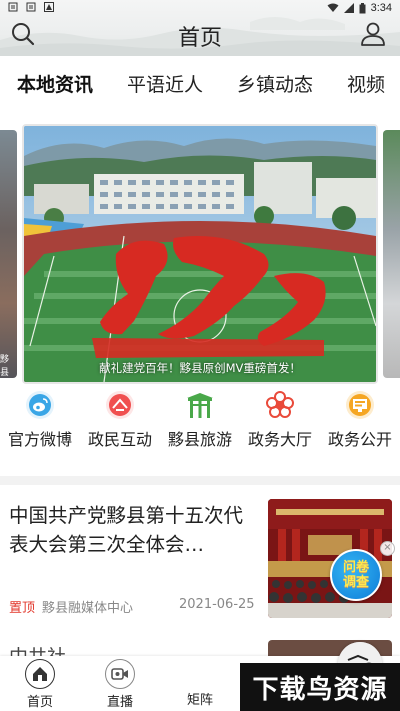 This screenshot has width=400, height=711. Describe the element at coordinates (359, 439) in the screenshot. I see `quick-link-label: 政务公开` at that location.